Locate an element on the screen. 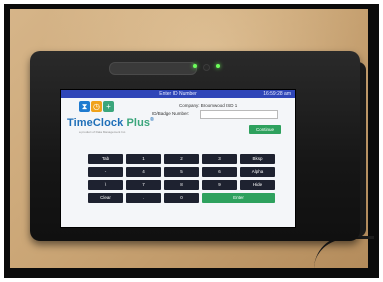  status-led-left is located at coordinates (195, 66).